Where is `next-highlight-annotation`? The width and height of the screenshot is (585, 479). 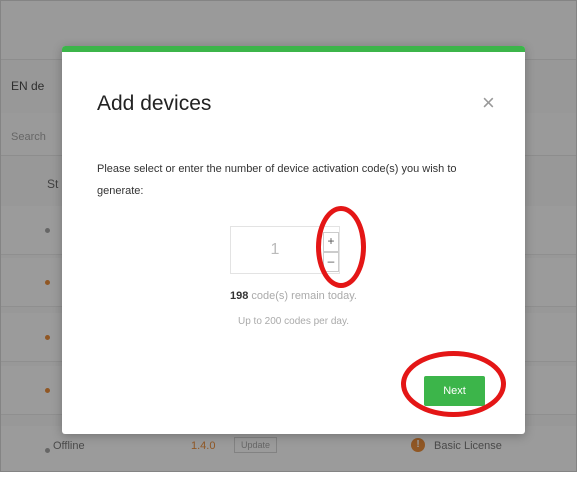
next-highlight-annotation is located at coordinates (453, 384).